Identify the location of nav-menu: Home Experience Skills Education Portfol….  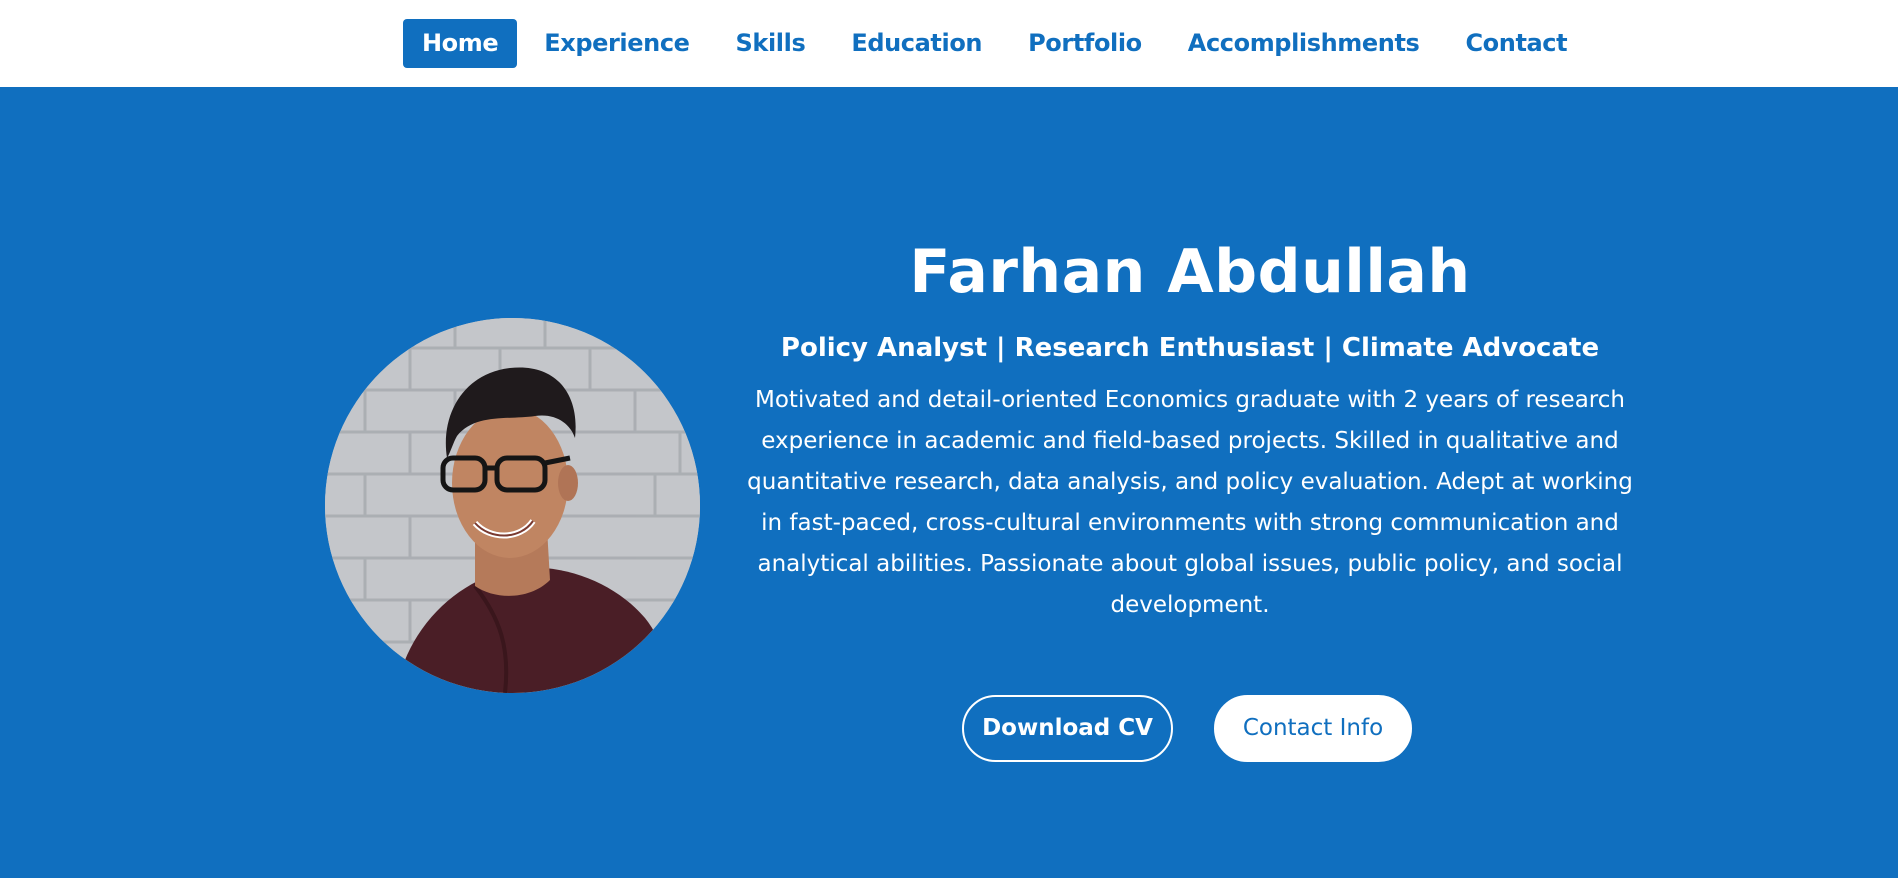
(998, 43).